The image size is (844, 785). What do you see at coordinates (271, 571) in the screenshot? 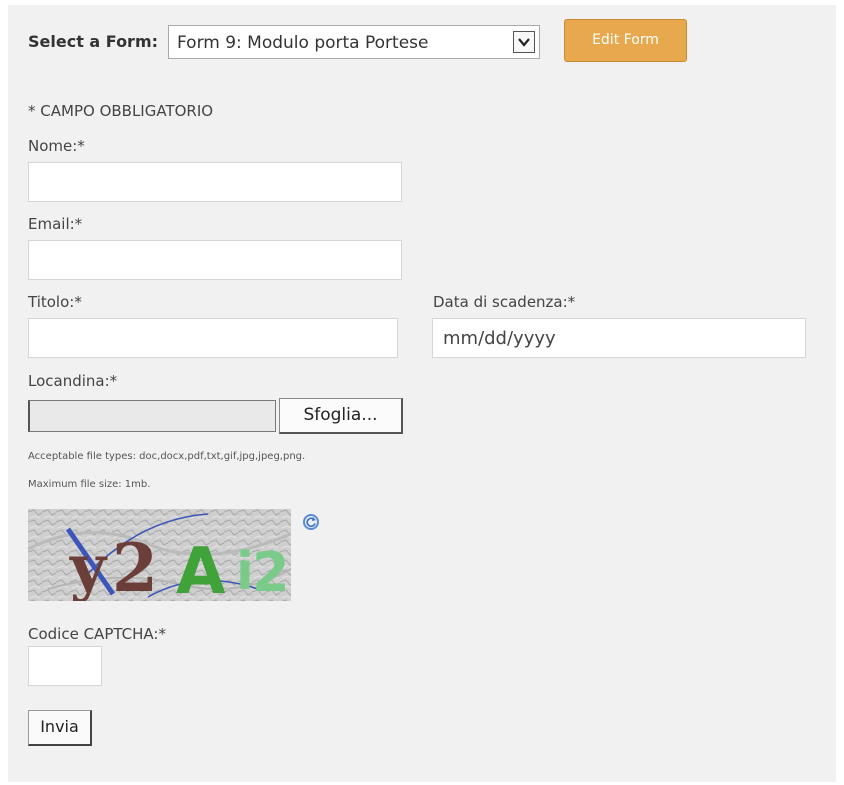
I see `captcha-char-5: 2` at bounding box center [271, 571].